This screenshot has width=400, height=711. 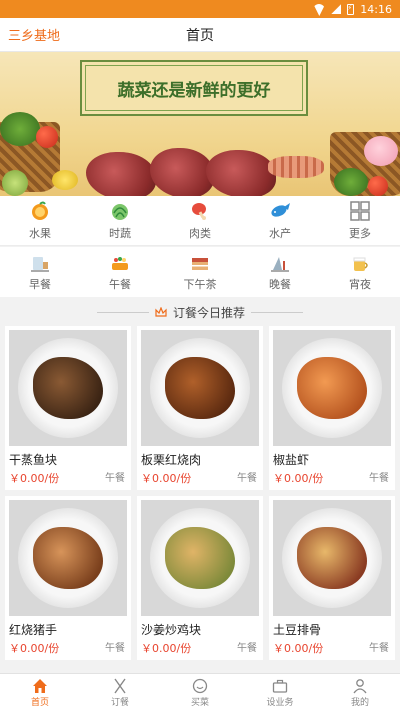 What do you see at coordinates (171, 630) in the screenshot?
I see `dish-name: 沙姜炒鸡块` at bounding box center [171, 630].